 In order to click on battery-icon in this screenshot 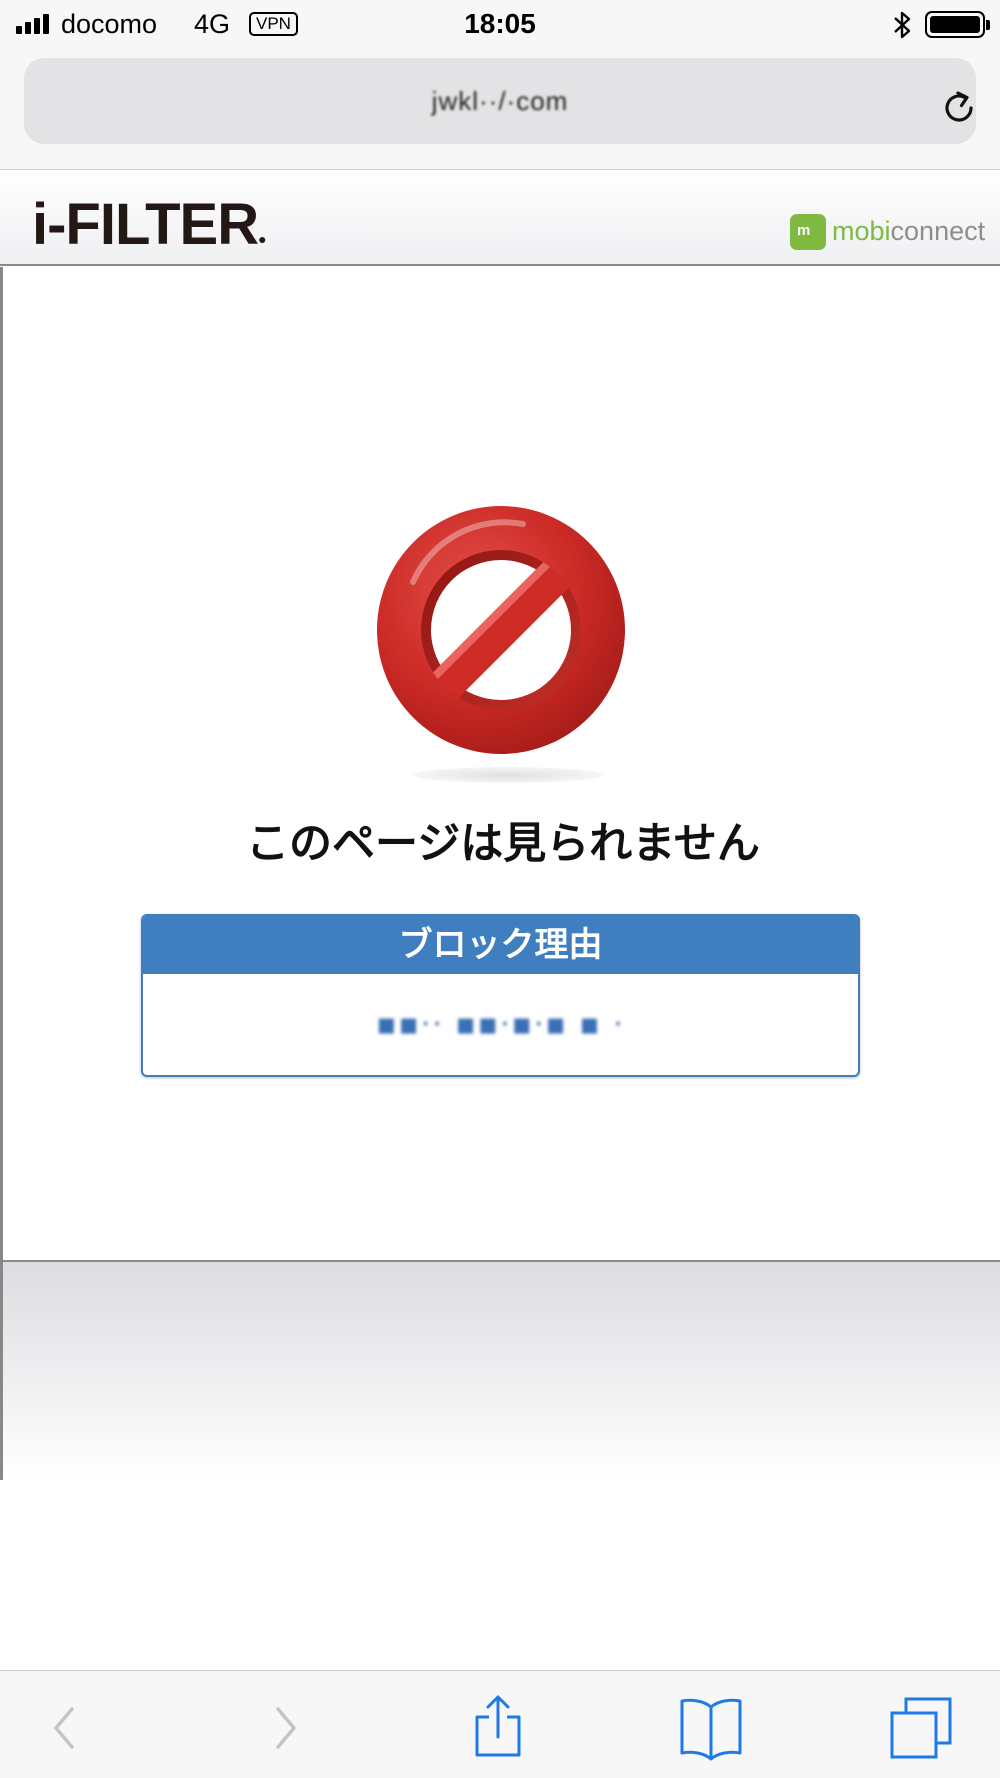, I will do `click(957, 24)`.